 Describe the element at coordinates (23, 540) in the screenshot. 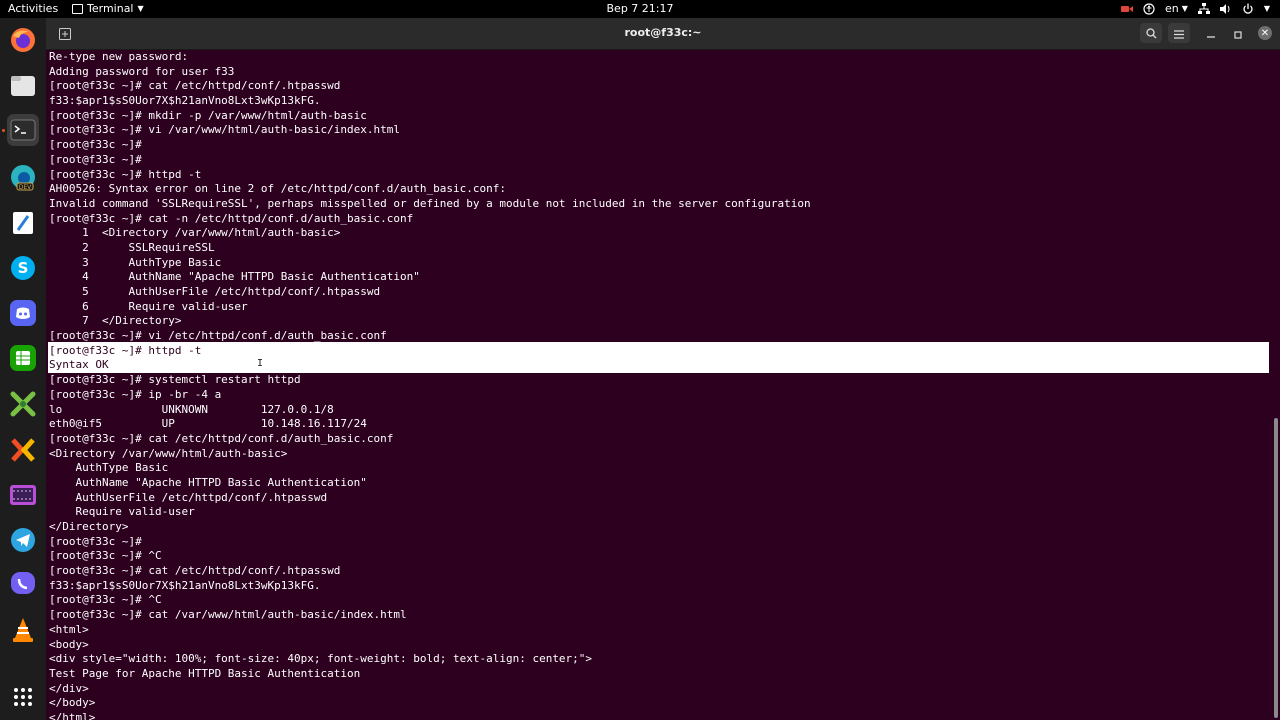

I see `telegram-icon` at that location.